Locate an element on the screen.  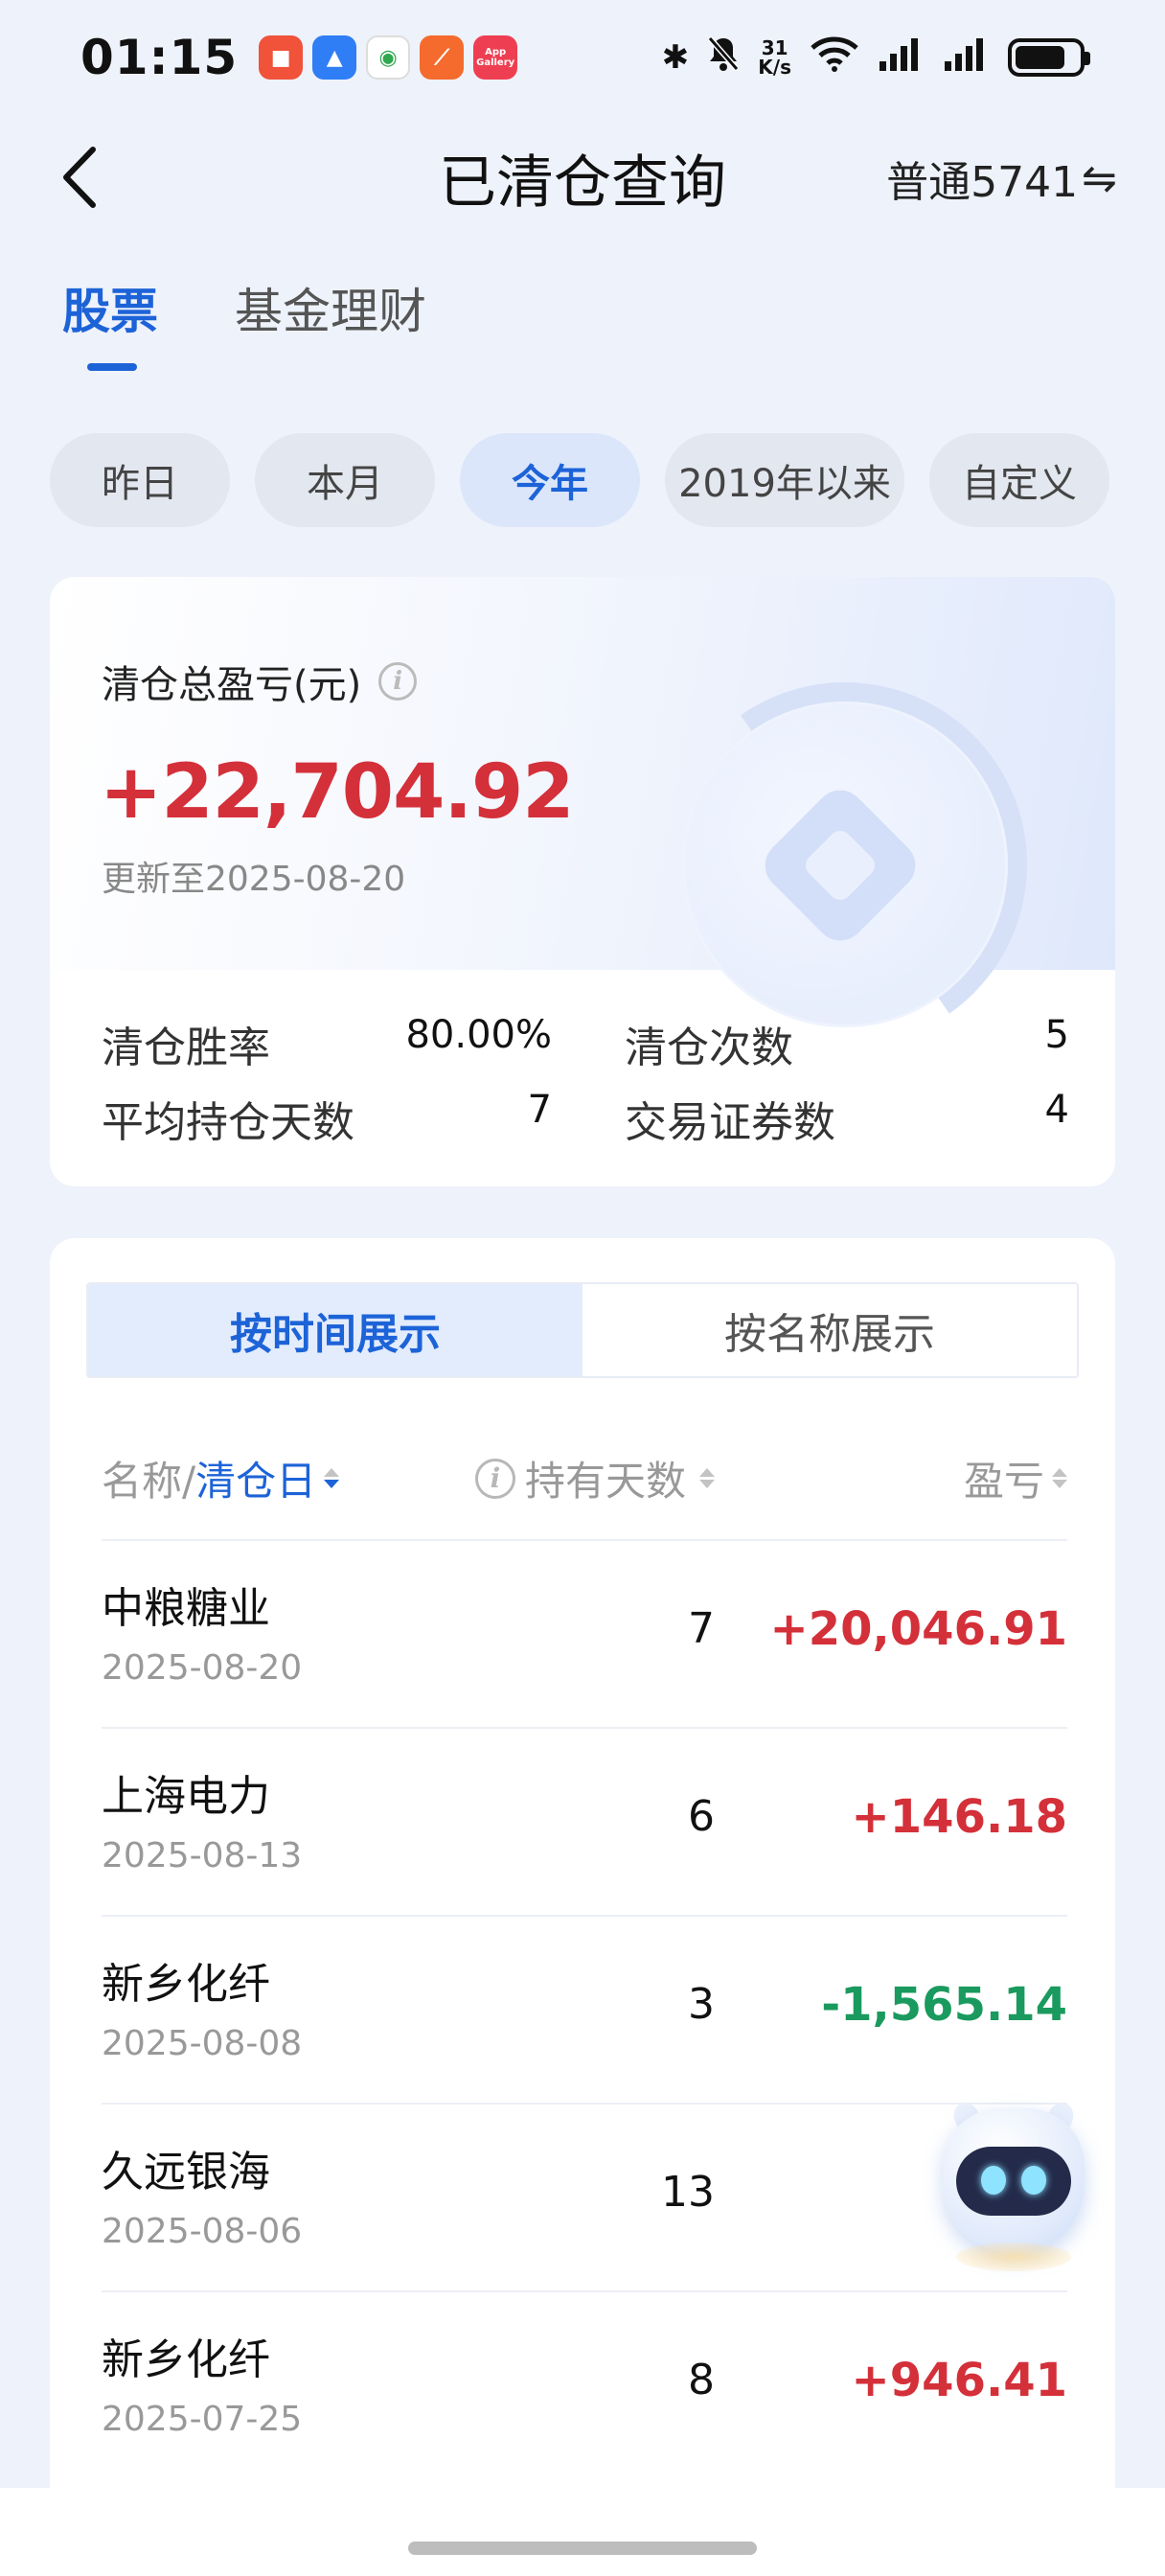
profit-loss: -1,565.14 is located at coordinates (944, 2005).